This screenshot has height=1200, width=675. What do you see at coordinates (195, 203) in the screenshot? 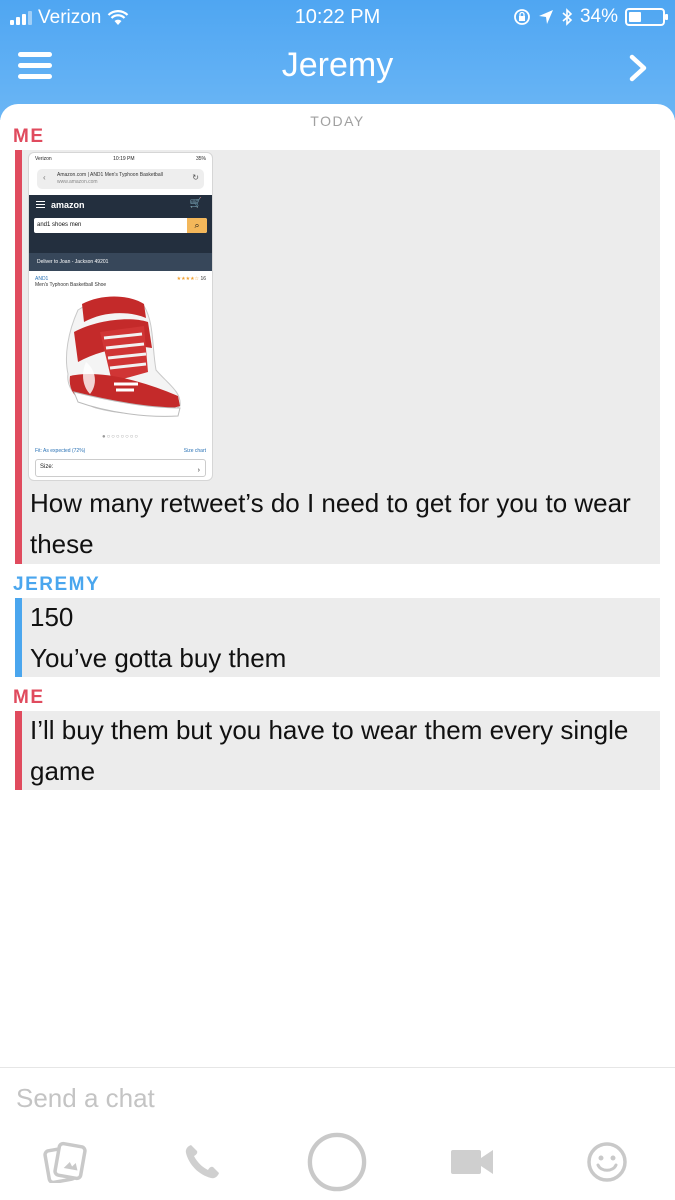
I see `attachment-cart-icon: 🛒` at bounding box center [195, 203].